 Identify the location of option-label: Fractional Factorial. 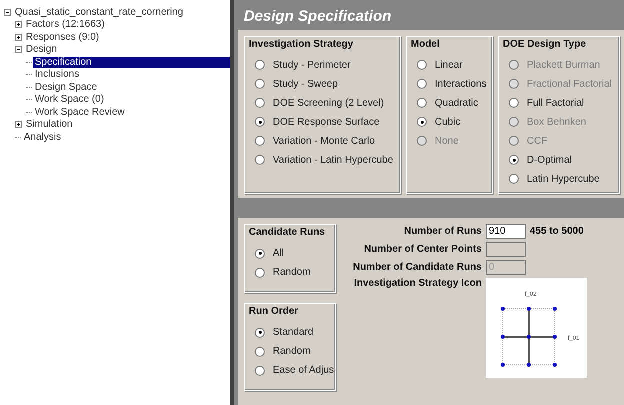
(569, 84).